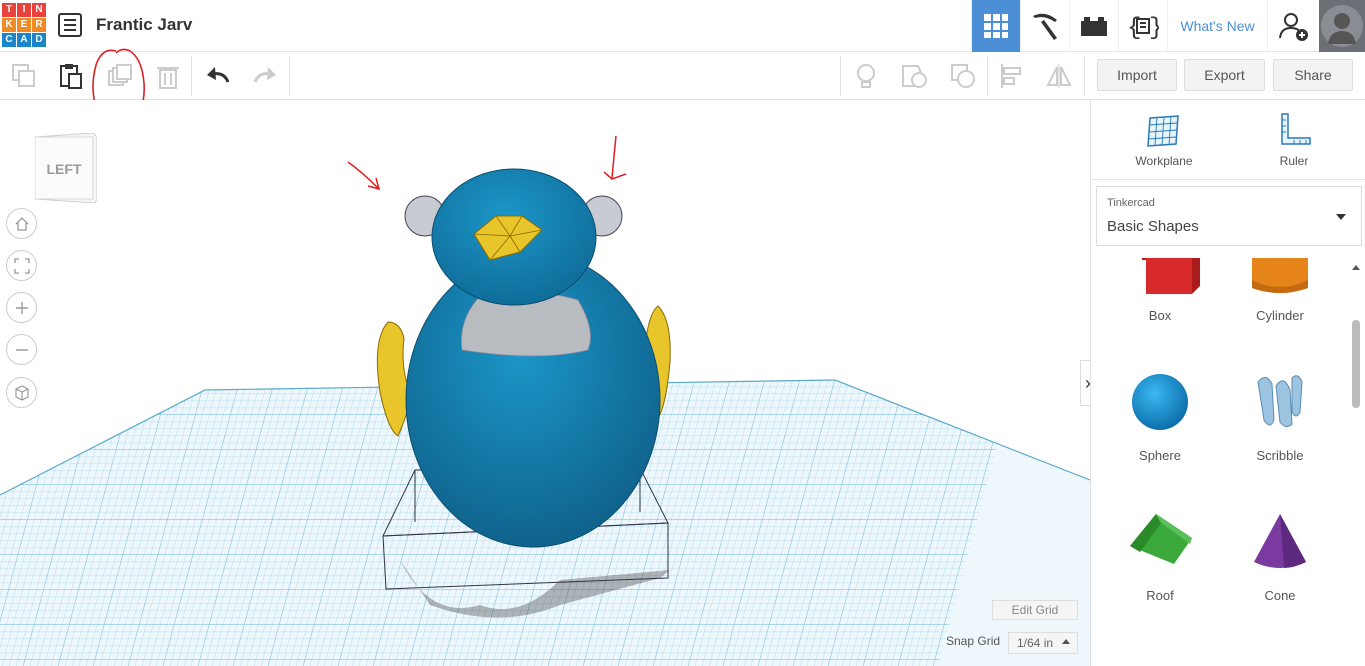 The height and width of the screenshot is (666, 1365). Describe the element at coordinates (1059, 76) in the screenshot. I see `mirror-icon` at that location.